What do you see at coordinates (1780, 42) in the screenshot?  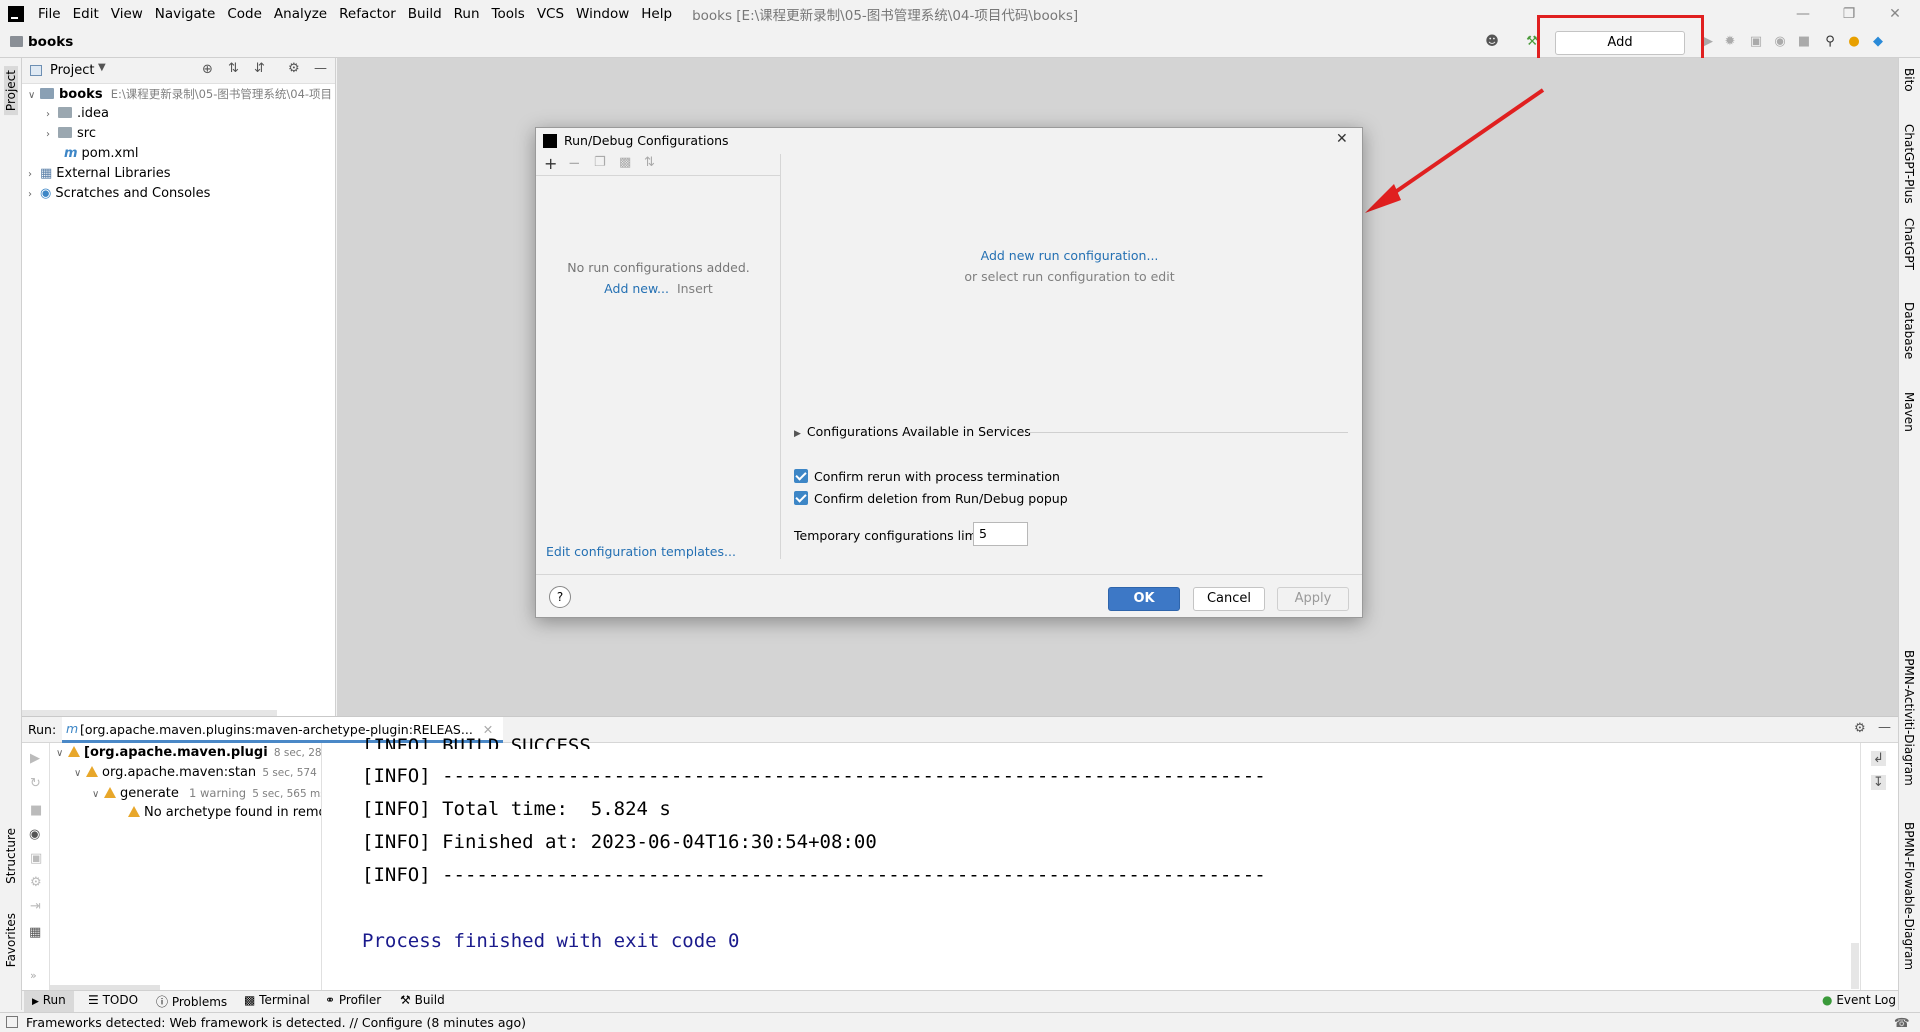 I see `profile-icon: ◉` at bounding box center [1780, 42].